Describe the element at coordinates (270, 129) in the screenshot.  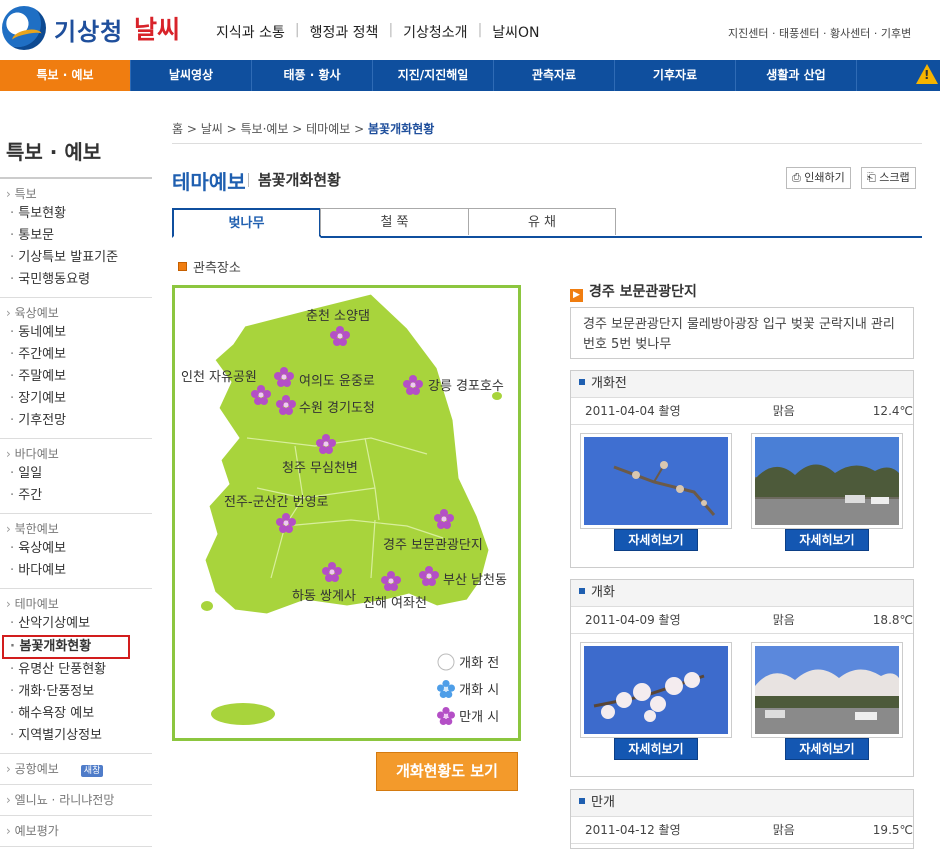
I see `breadcrumb-path: 홈 > 날씨 > 특보·예보 > 테마예보 >` at that location.